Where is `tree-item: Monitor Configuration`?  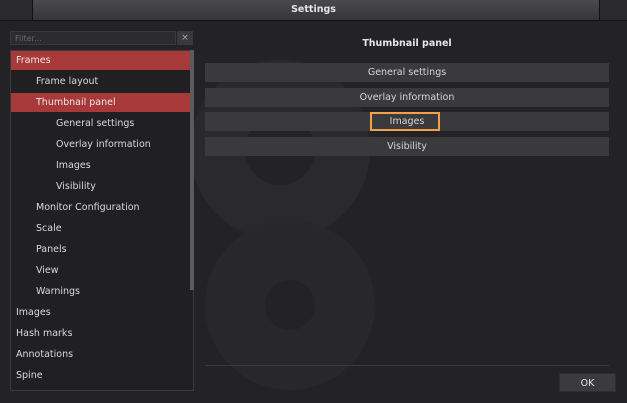 tree-item: Monitor Configuration is located at coordinates (102, 207).